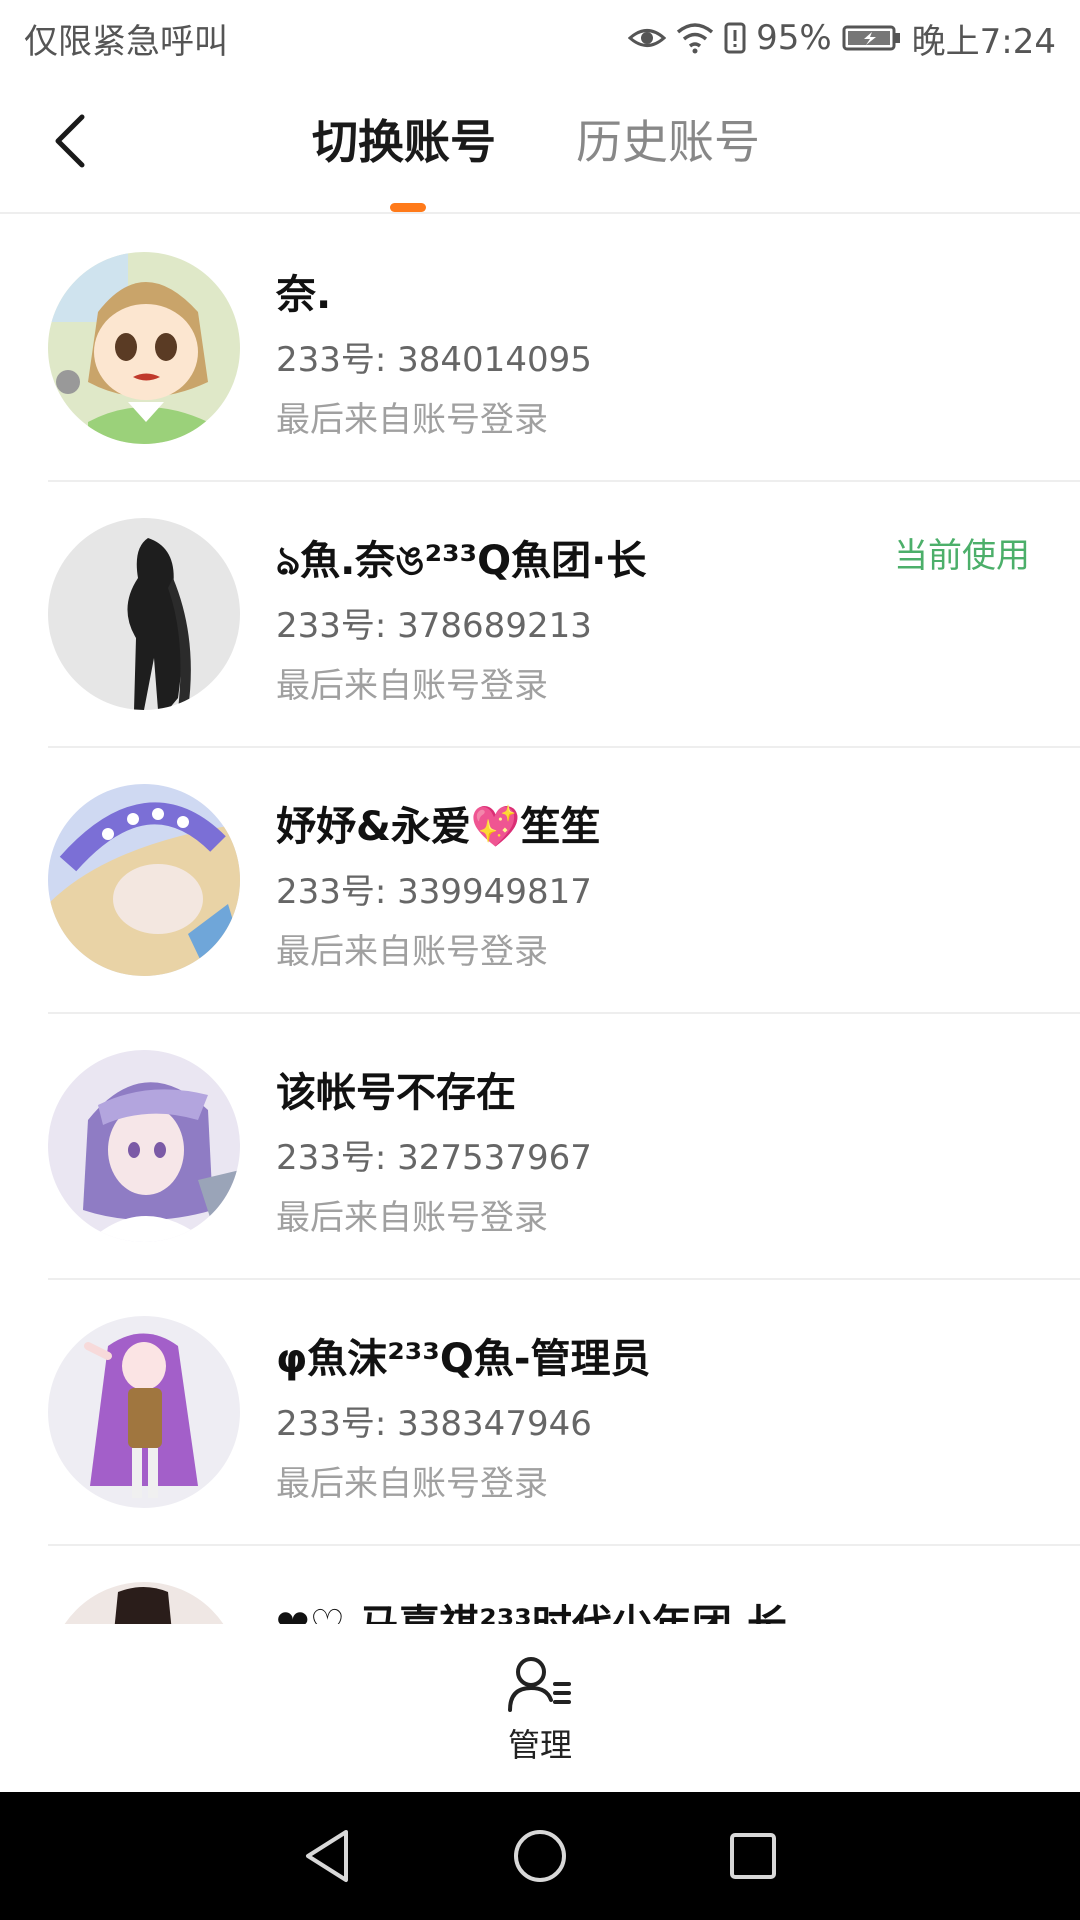 The width and height of the screenshot is (1080, 1920). Describe the element at coordinates (126, 41) in the screenshot. I see `carrier-text: 仅限紧急呼叫` at that location.